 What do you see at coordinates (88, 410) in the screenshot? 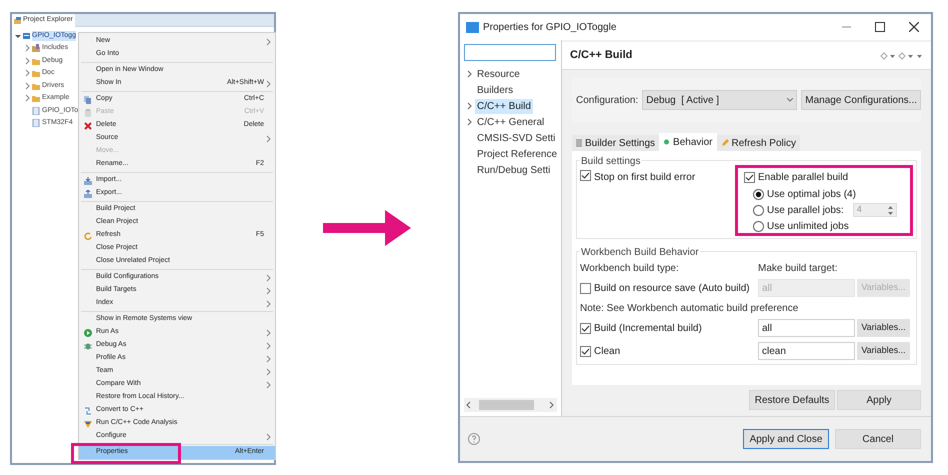
I see `convert-icon` at bounding box center [88, 410].